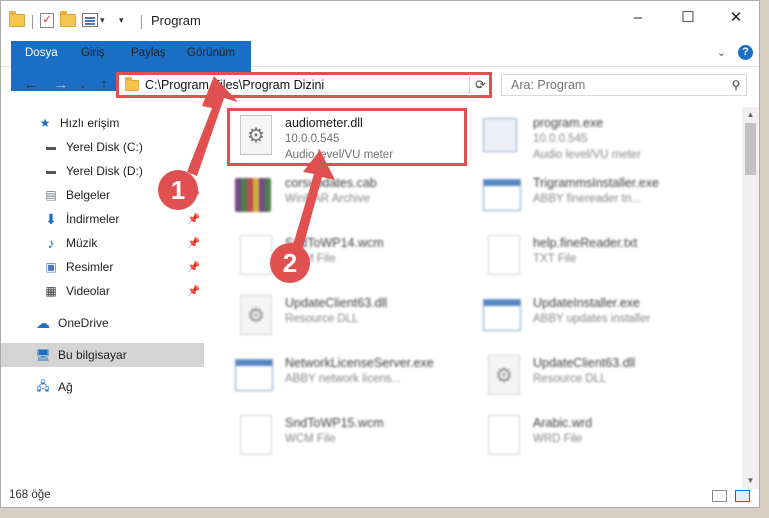  I want to click on sidebar-item-onedrive: ☁ OneDrive, so click(102, 323).